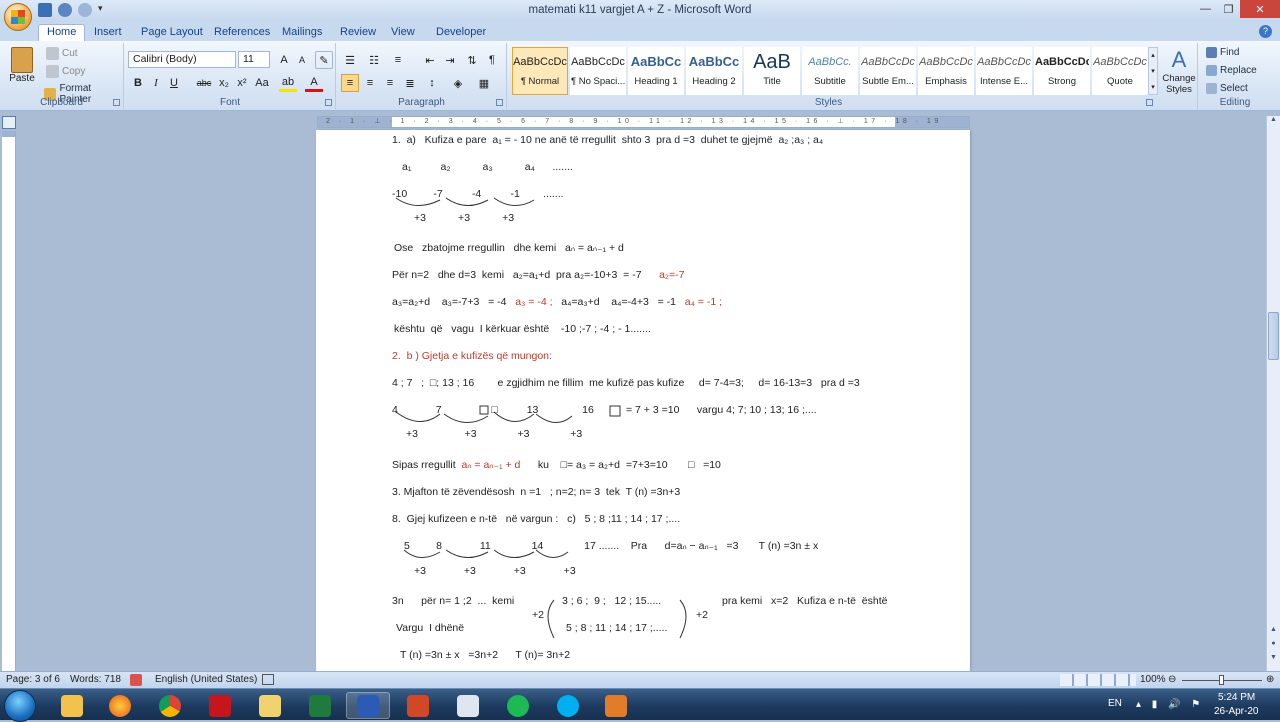 The height and width of the screenshot is (722, 1280). What do you see at coordinates (616, 705) in the screenshot?
I see `paint-app` at bounding box center [616, 705].